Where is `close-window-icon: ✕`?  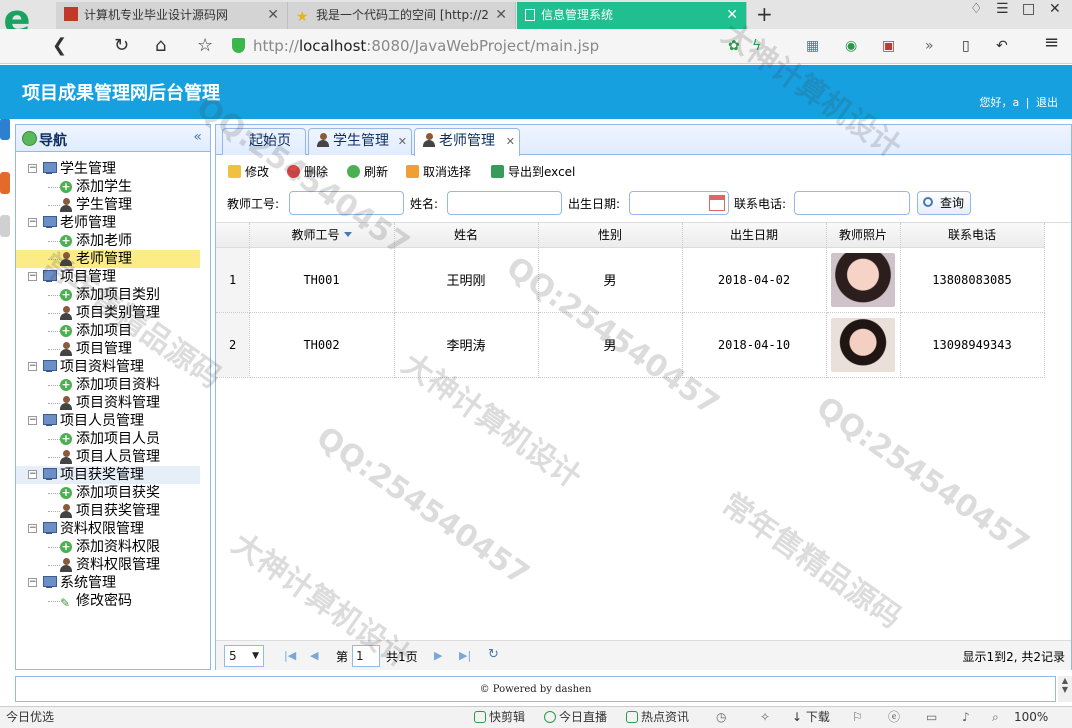 close-window-icon: ✕ is located at coordinates (1055, 9).